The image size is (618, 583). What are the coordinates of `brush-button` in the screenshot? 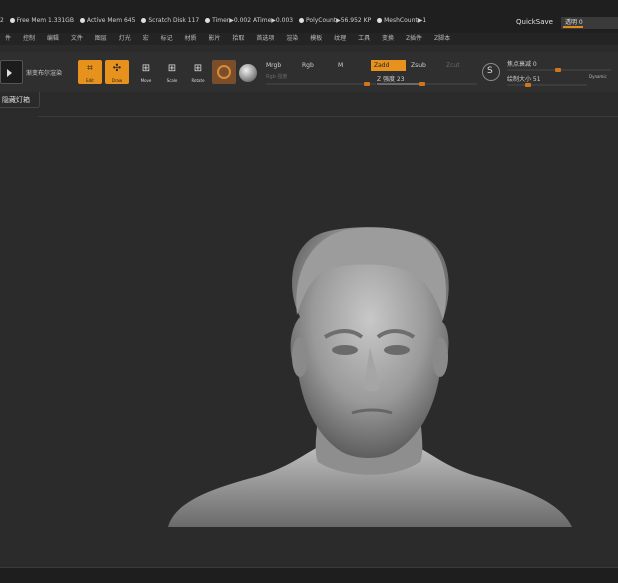 It's located at (224, 72).